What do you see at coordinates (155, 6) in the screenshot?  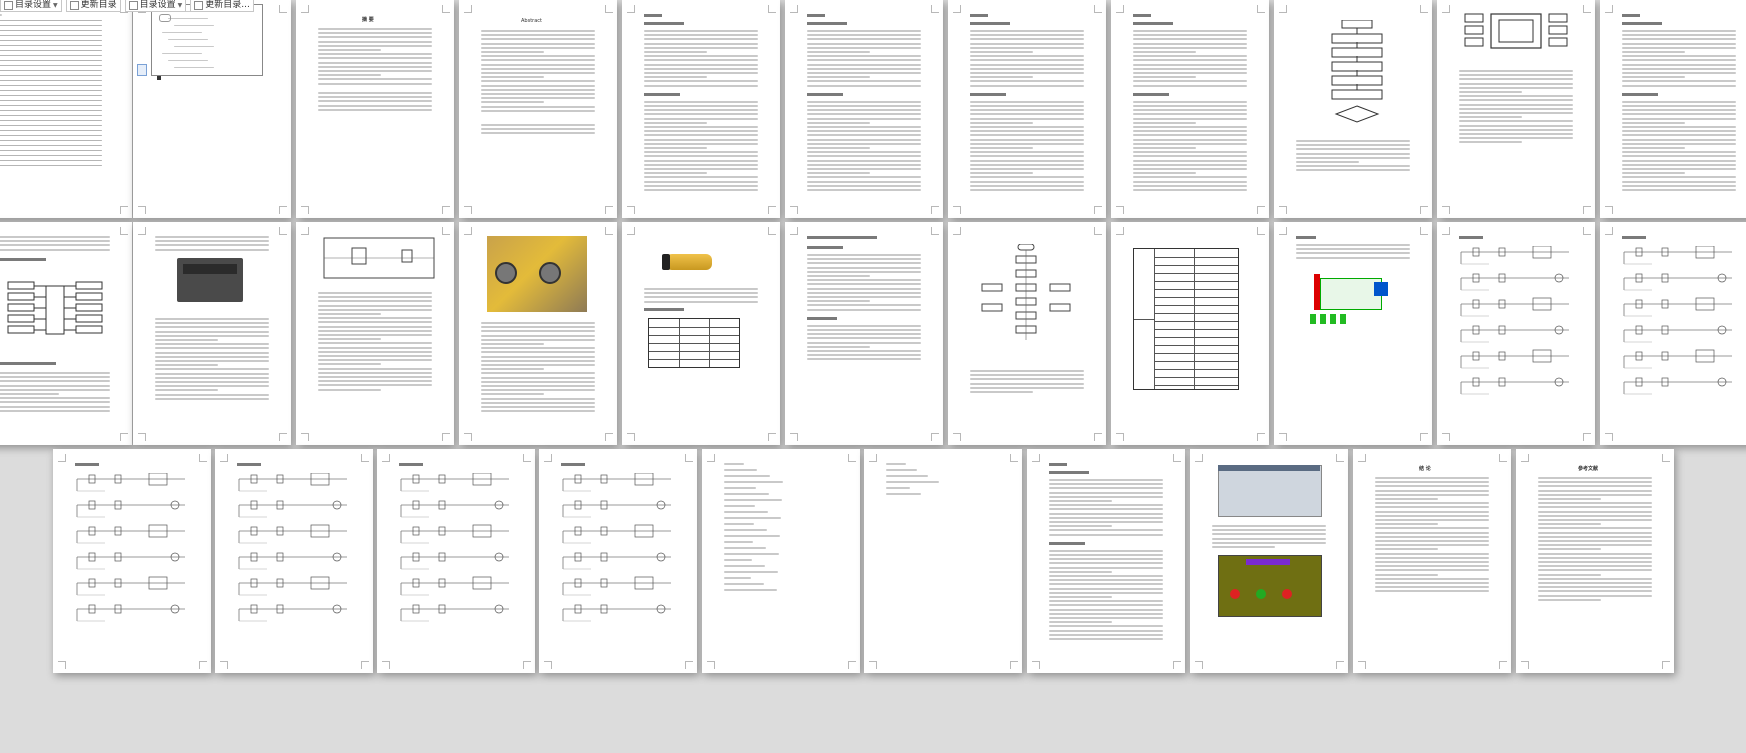 I see `toc-settings-button-2: 目录设置 ▼` at bounding box center [155, 6].